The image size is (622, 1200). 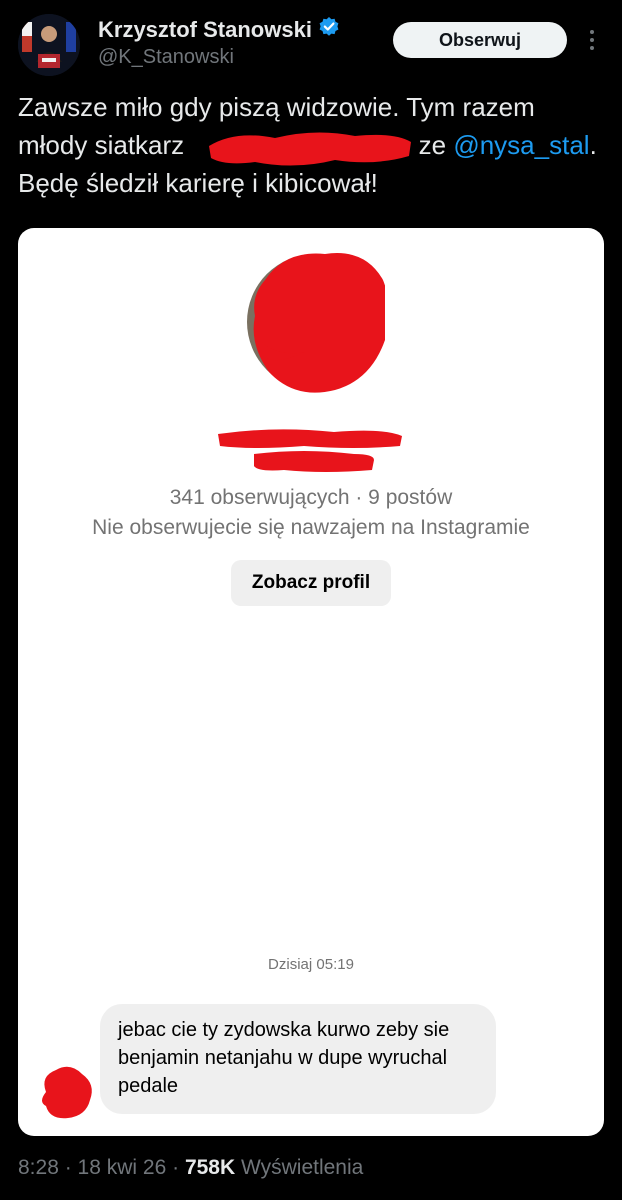 What do you see at coordinates (166, 57) in the screenshot?
I see `author-handle: @K_Stanowski` at bounding box center [166, 57].